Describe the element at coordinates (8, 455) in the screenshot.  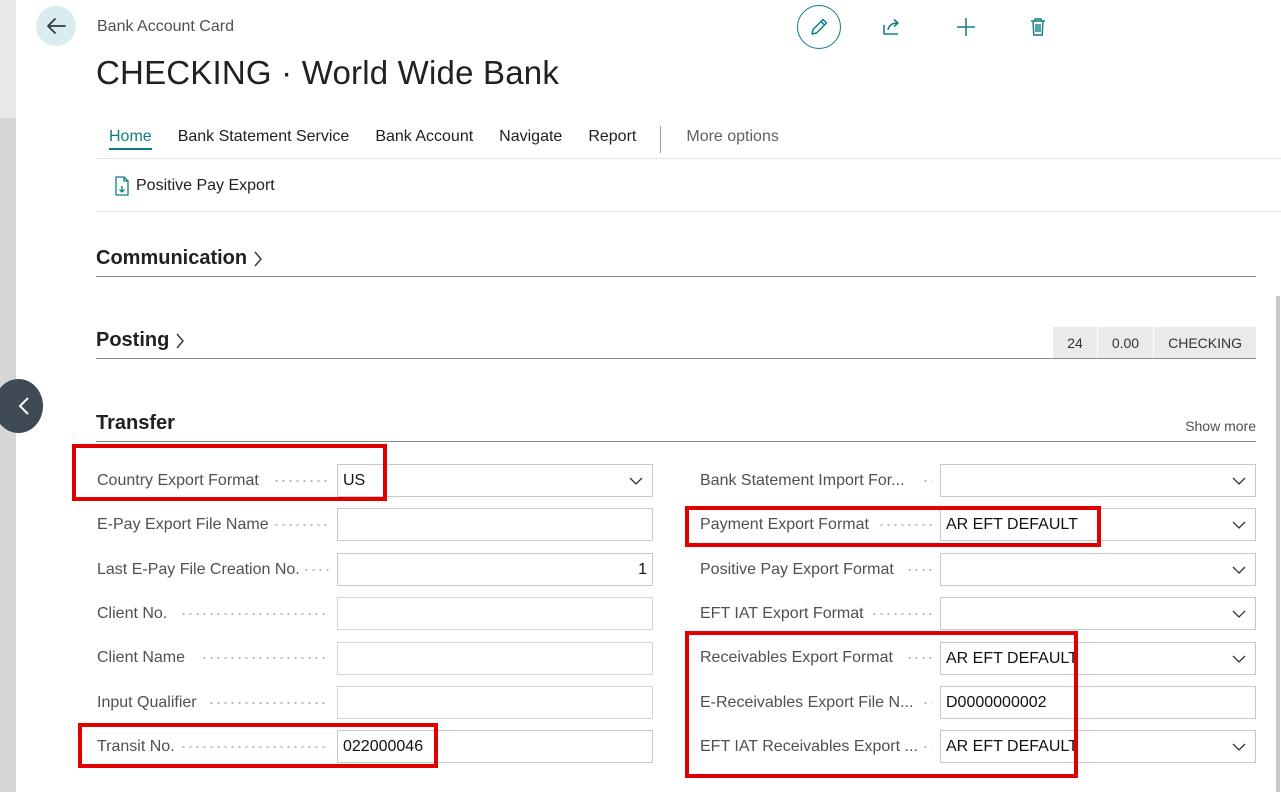
I see `left-edge-shade` at that location.